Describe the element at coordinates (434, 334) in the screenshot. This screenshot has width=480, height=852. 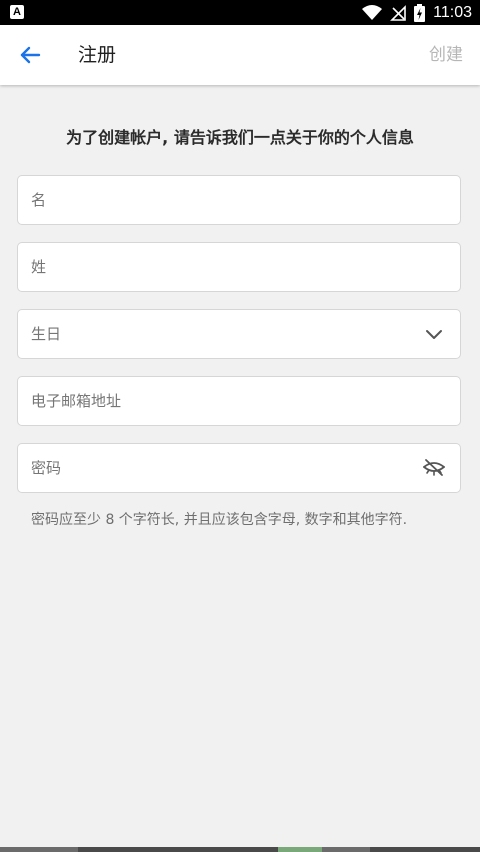
I see `chevron-down-icon` at that location.